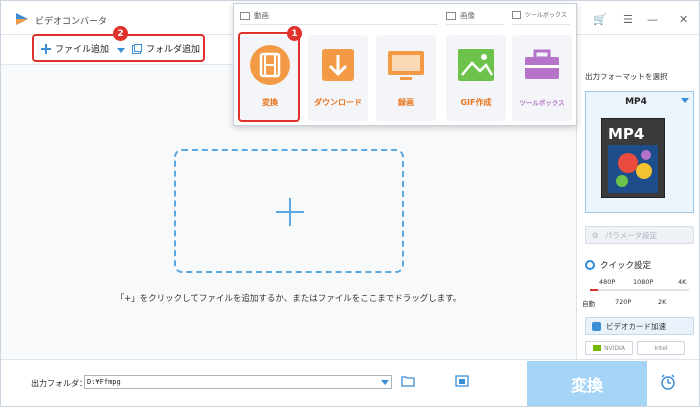 The width and height of the screenshot is (700, 407). What do you see at coordinates (626, 134) in the screenshot?
I see `mp4-badge: MP4` at bounding box center [626, 134].